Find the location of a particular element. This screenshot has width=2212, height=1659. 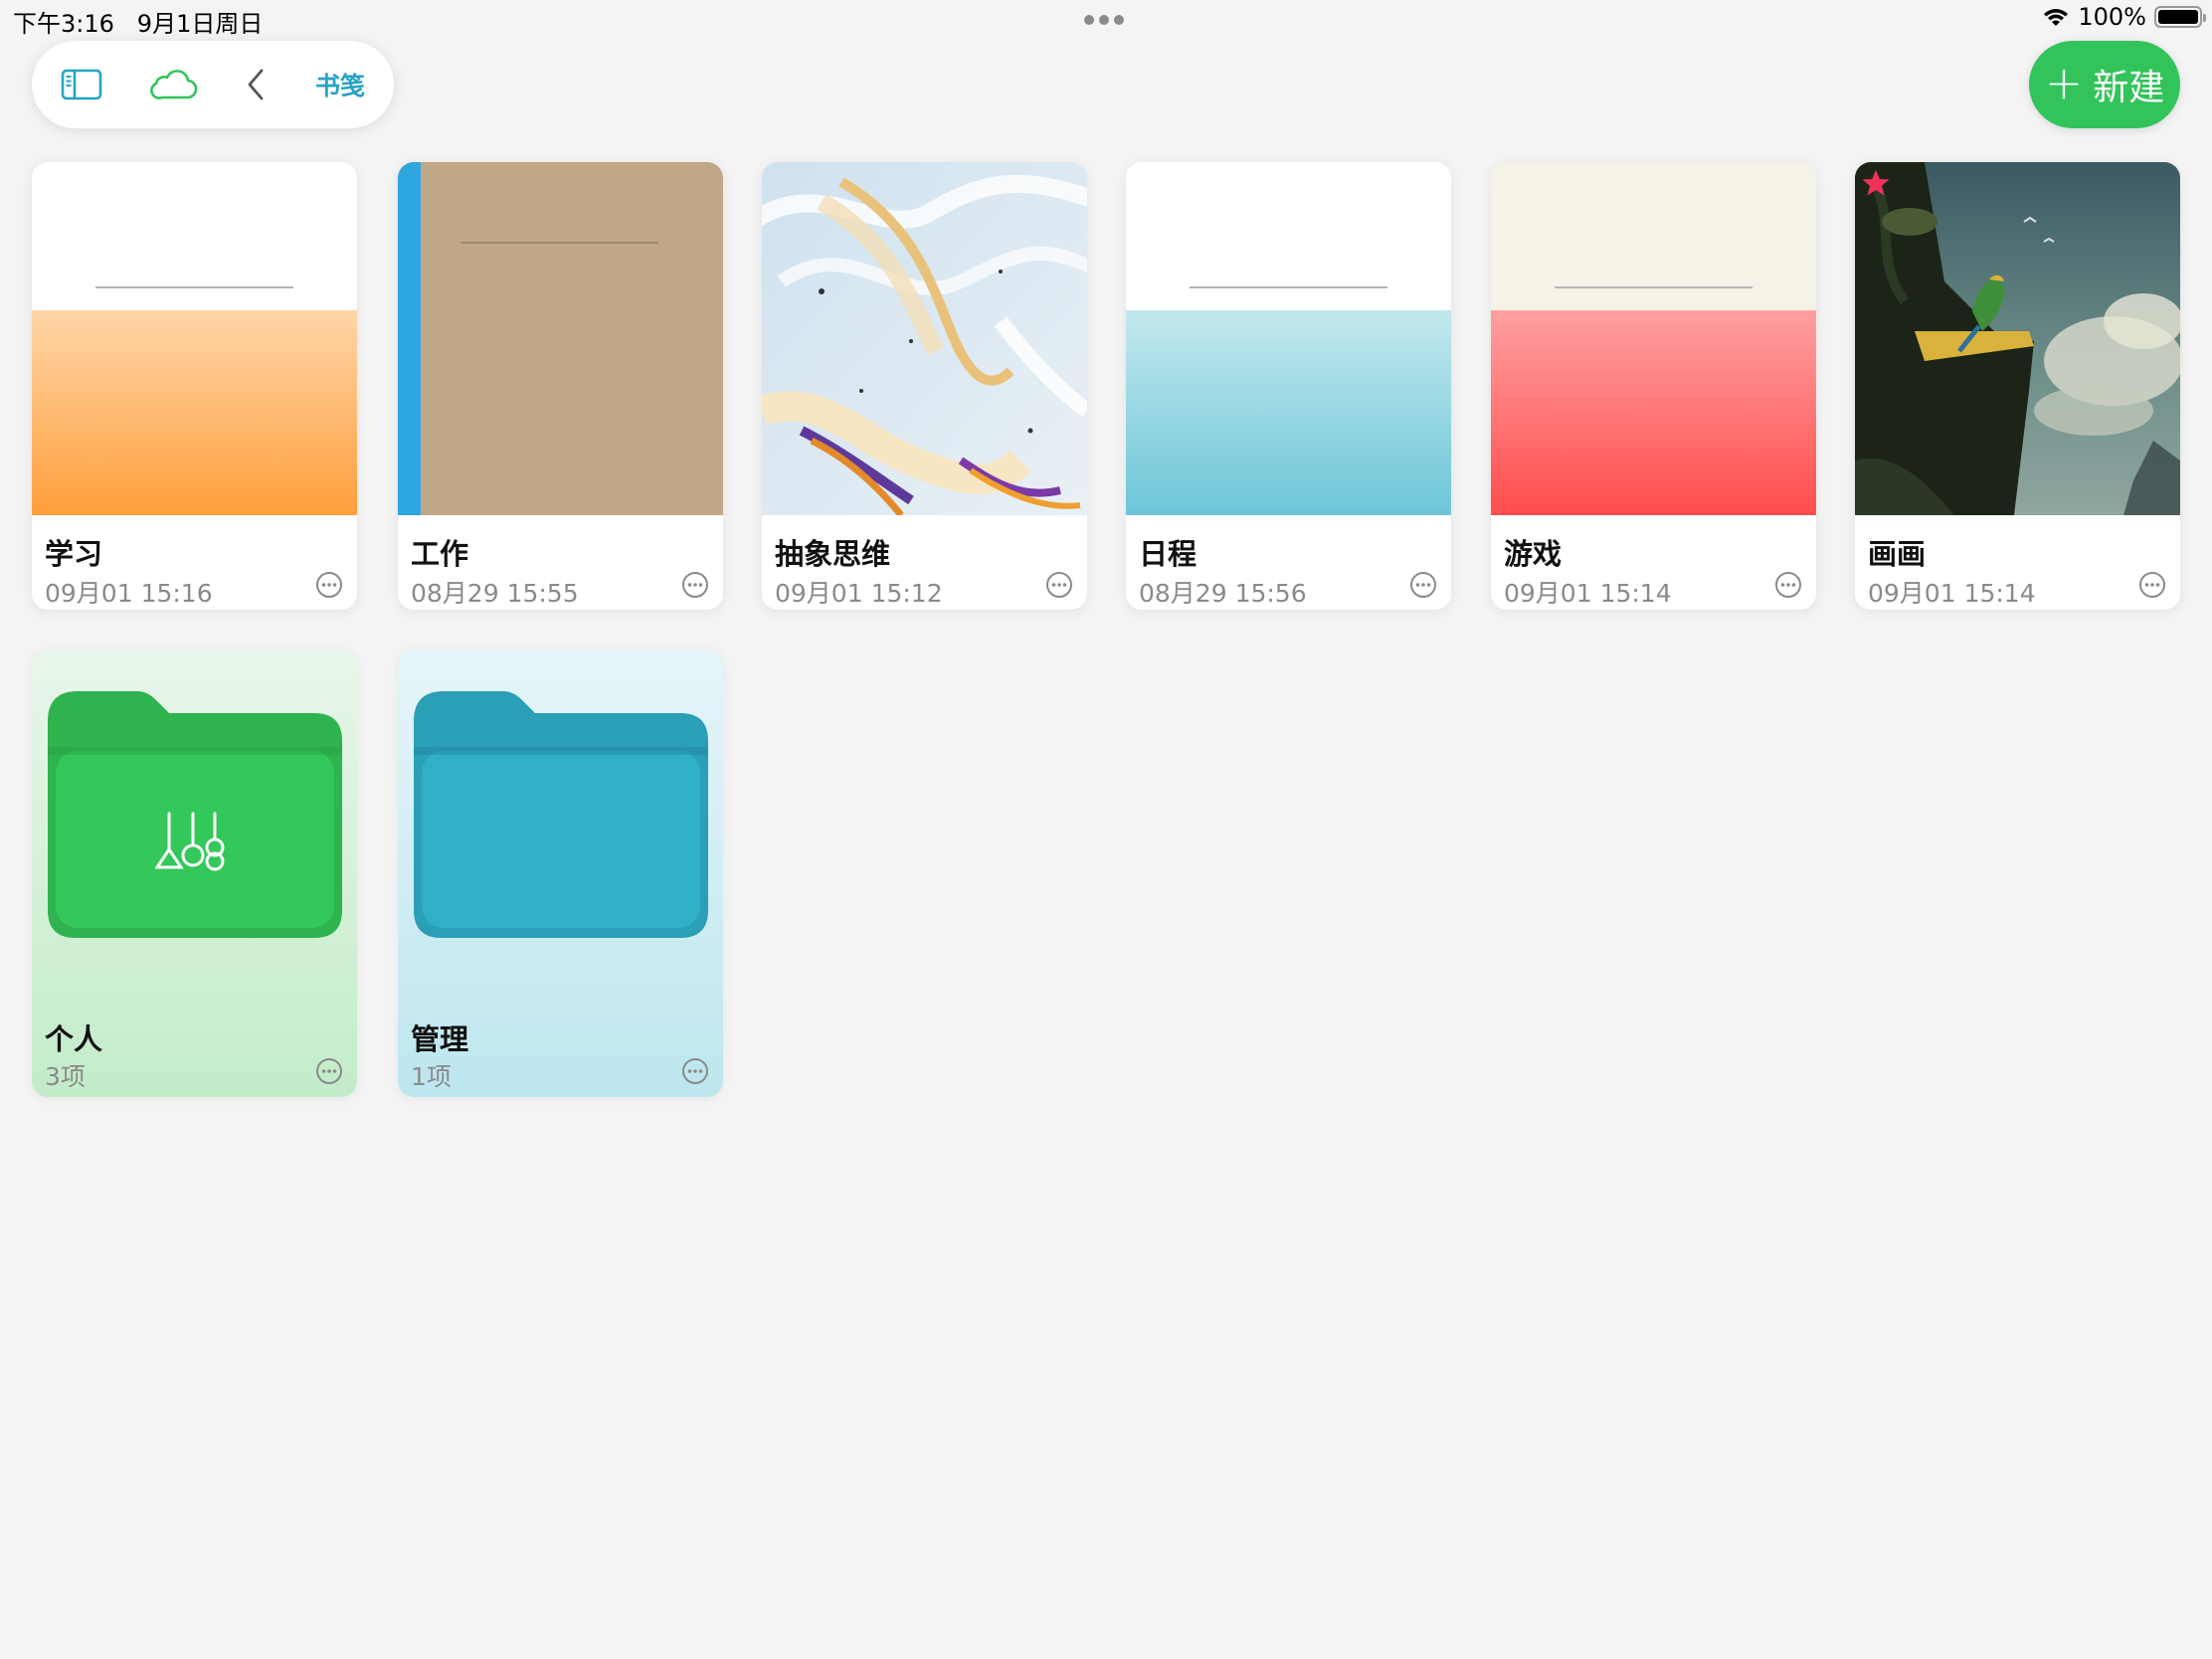

notebook-card-abstract: 抽象思维 09月01 15:12 is located at coordinates (924, 386).